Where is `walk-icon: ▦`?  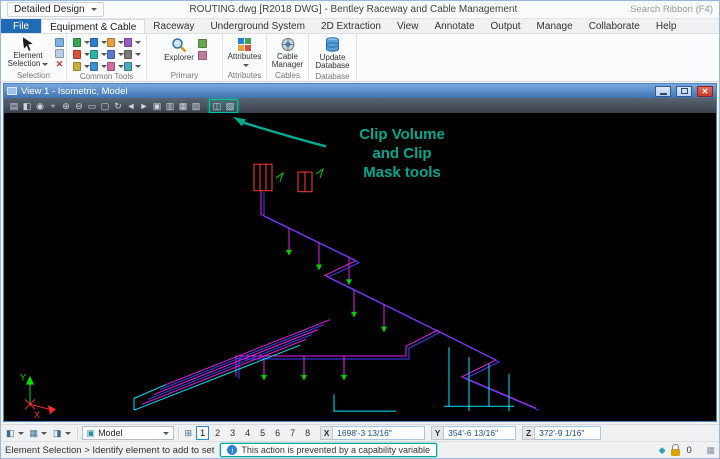
walk-icon: ▦ is located at coordinates (183, 106).